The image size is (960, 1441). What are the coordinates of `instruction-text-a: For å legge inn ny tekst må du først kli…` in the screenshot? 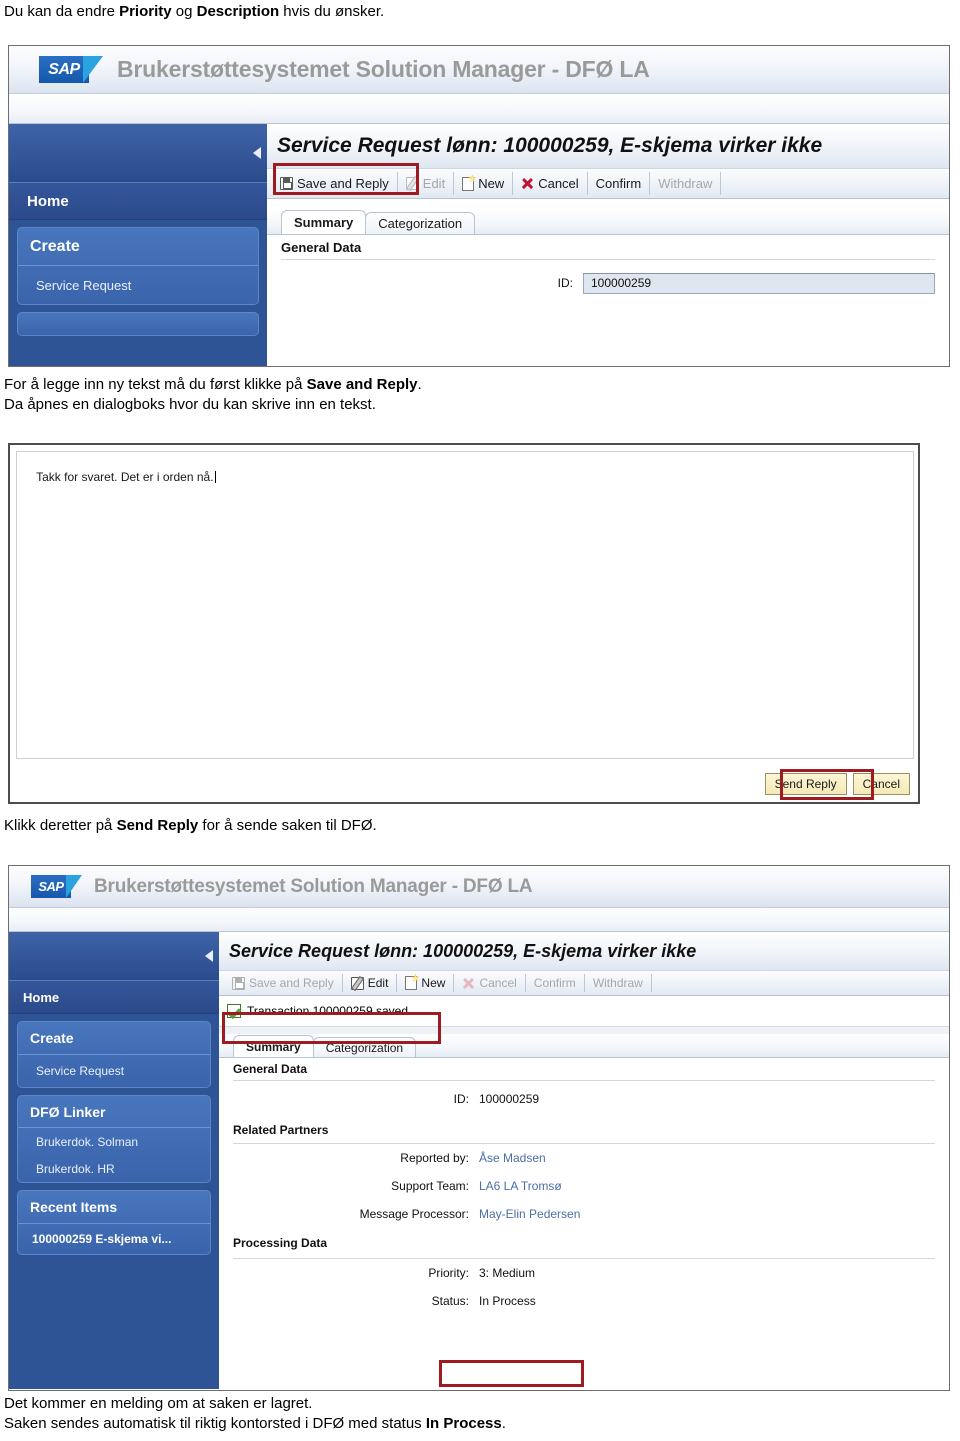 It's located at (155, 384).